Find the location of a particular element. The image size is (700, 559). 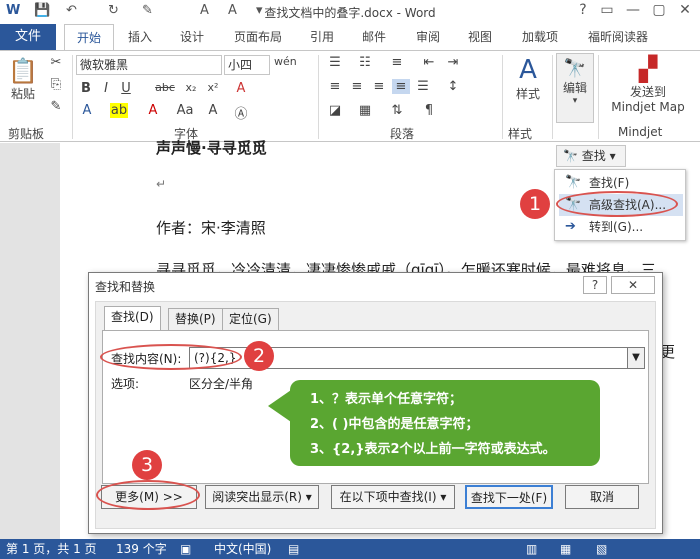

cut-icon: ✂ is located at coordinates (56, 62).